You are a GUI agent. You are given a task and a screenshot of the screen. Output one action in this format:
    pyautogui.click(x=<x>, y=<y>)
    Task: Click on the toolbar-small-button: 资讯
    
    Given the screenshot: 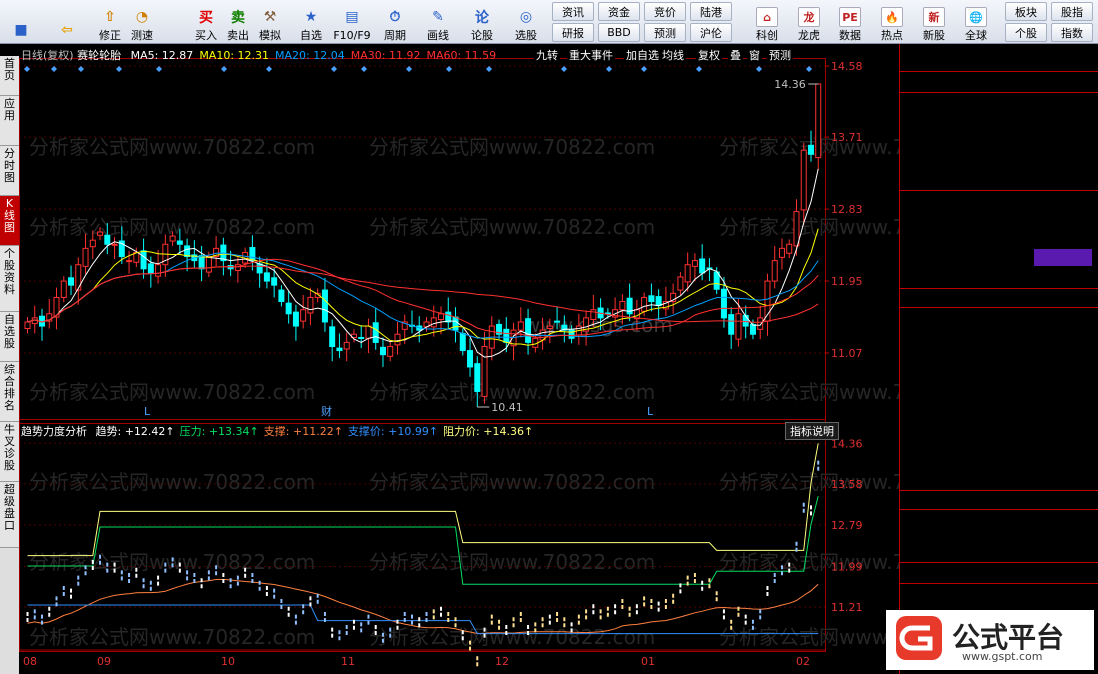 What is the action you would take?
    pyautogui.click(x=573, y=11)
    